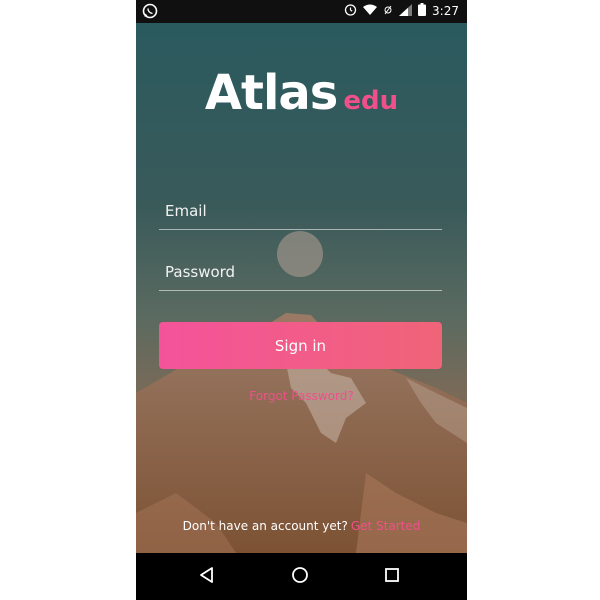  I want to click on logo-edu-text: edu, so click(371, 101).